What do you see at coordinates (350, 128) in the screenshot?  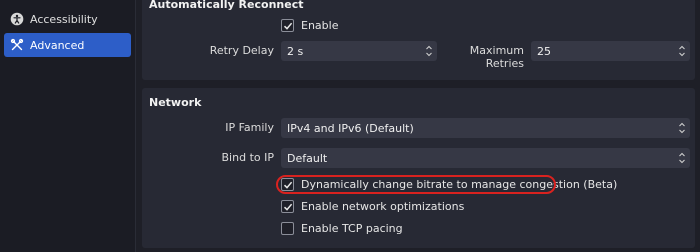 I see `ip-family-value: IPv4 and IPv6 (Default)` at bounding box center [350, 128].